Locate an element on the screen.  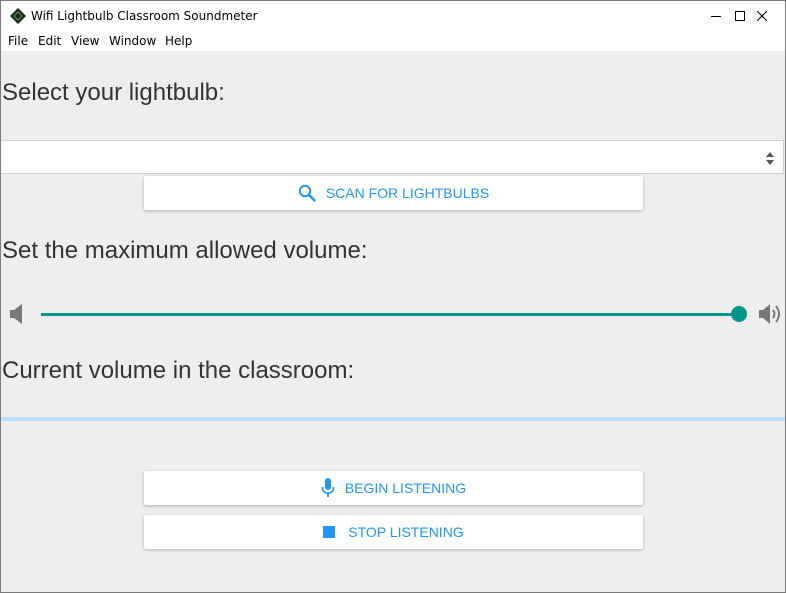
volume-high-icon is located at coordinates (769, 314).